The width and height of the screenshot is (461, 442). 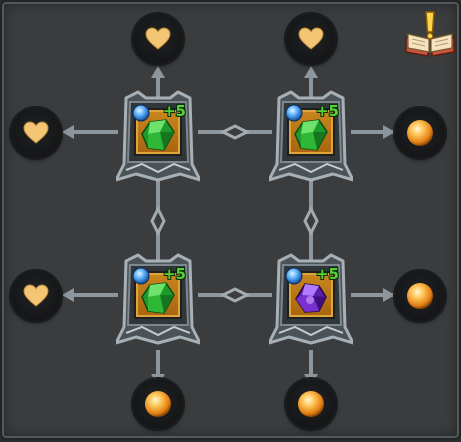 I want to click on quest-book-icon, so click(x=430, y=34).